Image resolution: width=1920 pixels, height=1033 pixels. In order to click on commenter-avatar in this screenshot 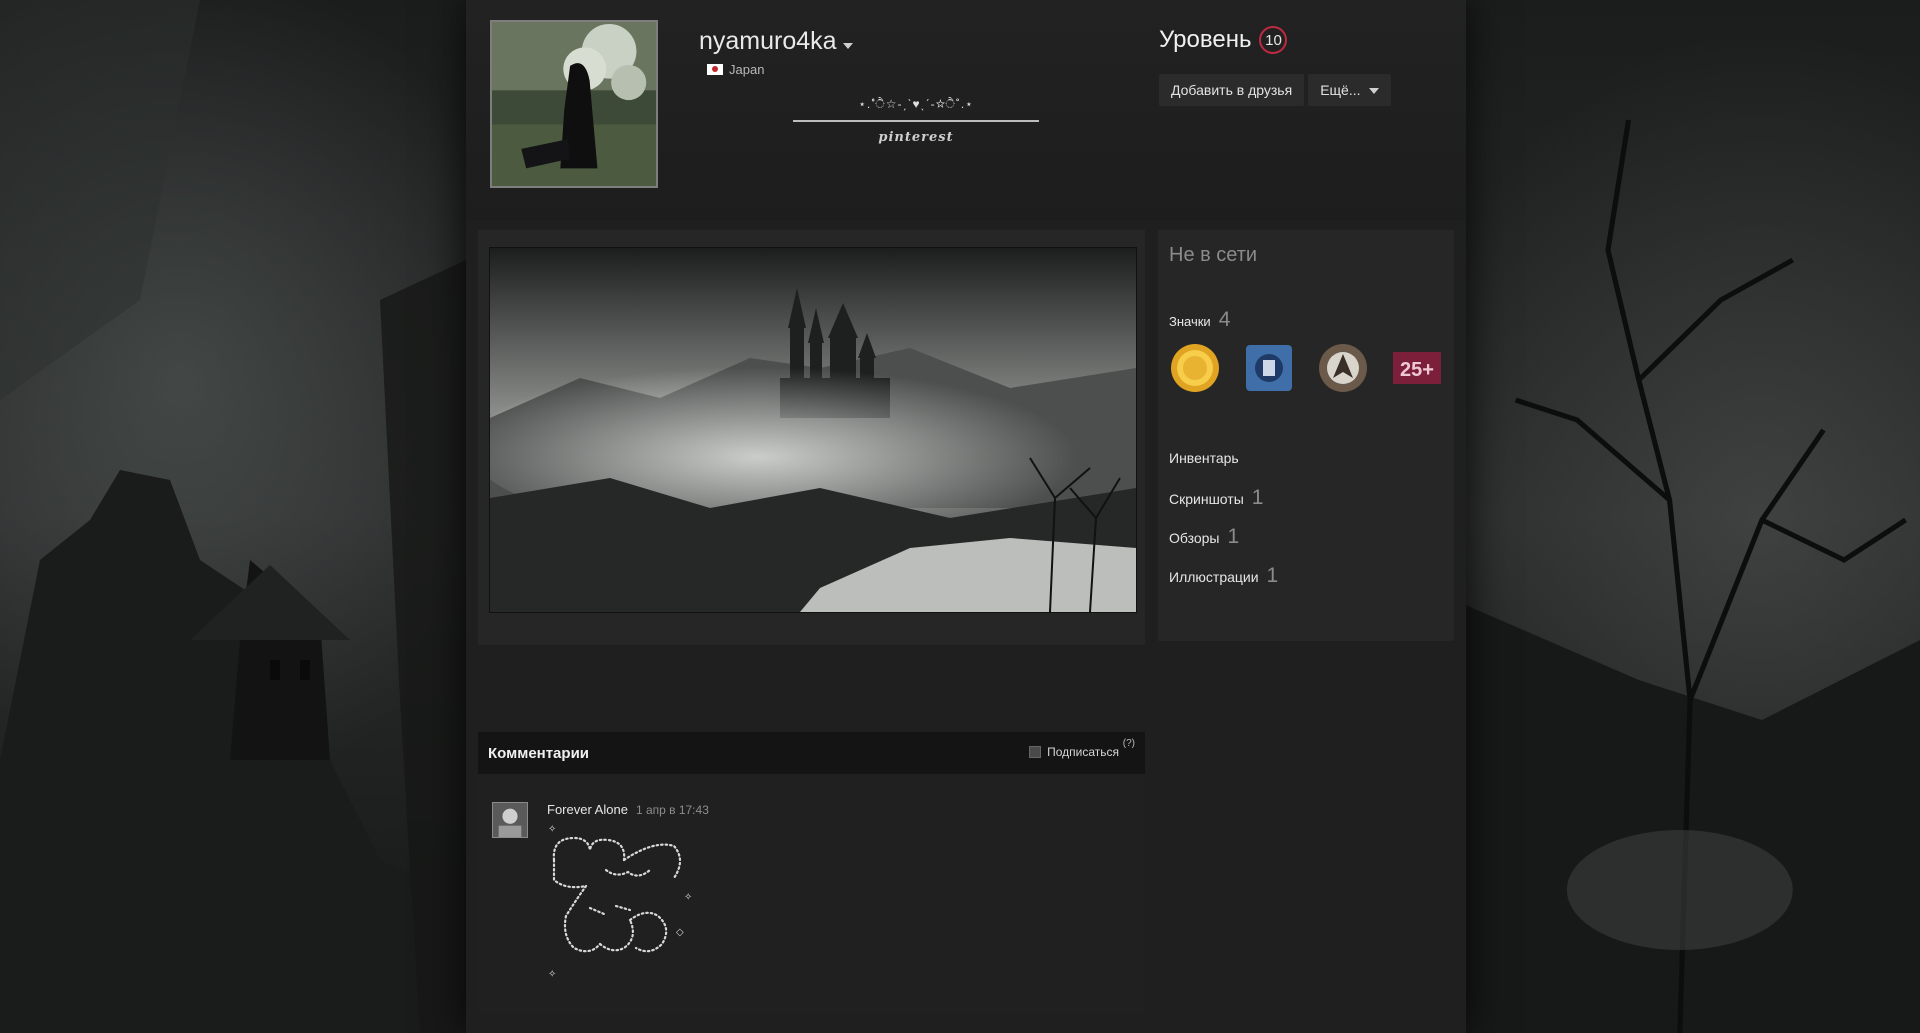, I will do `click(510, 820)`.